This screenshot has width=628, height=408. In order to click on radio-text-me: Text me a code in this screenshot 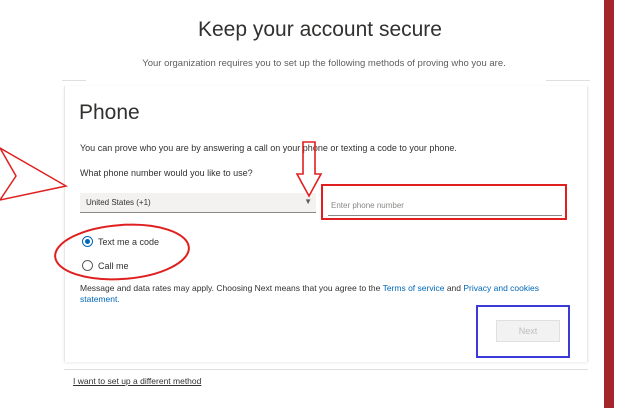, I will do `click(120, 241)`.